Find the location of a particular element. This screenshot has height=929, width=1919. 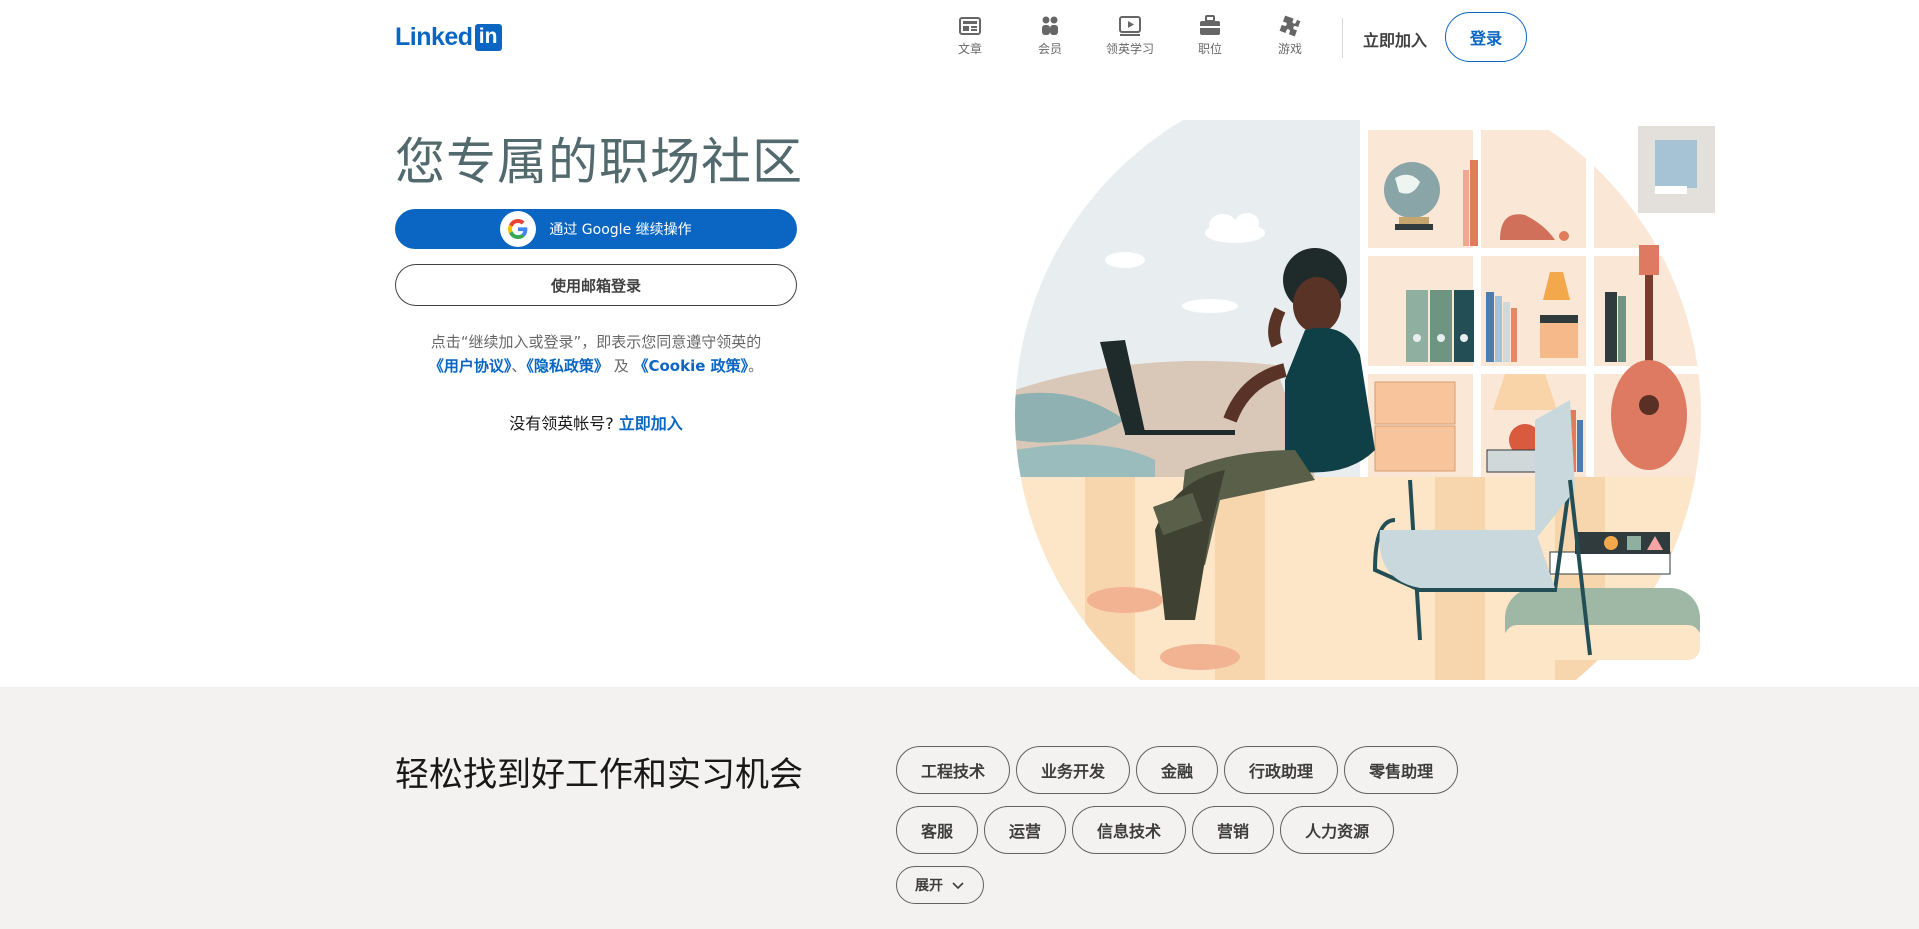

job-pill: 信息技术 is located at coordinates (1129, 830).